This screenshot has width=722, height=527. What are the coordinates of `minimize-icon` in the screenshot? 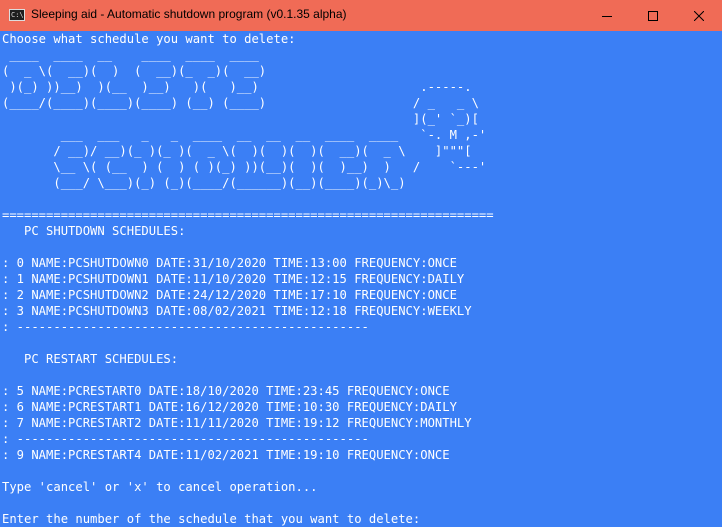 It's located at (607, 16).